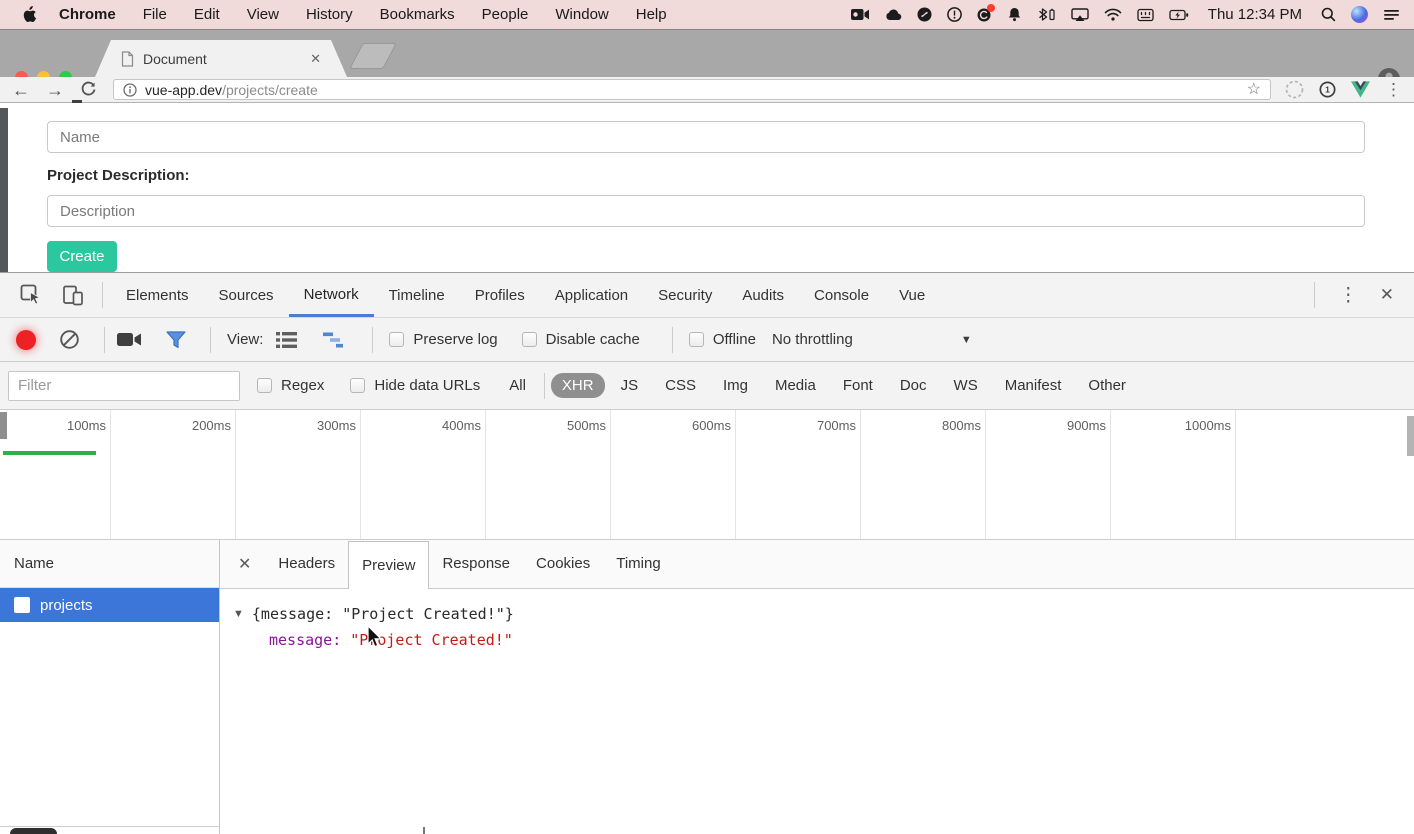 Image resolution: width=1414 pixels, height=834 pixels. I want to click on detail-tab-preview: Preview, so click(389, 565).